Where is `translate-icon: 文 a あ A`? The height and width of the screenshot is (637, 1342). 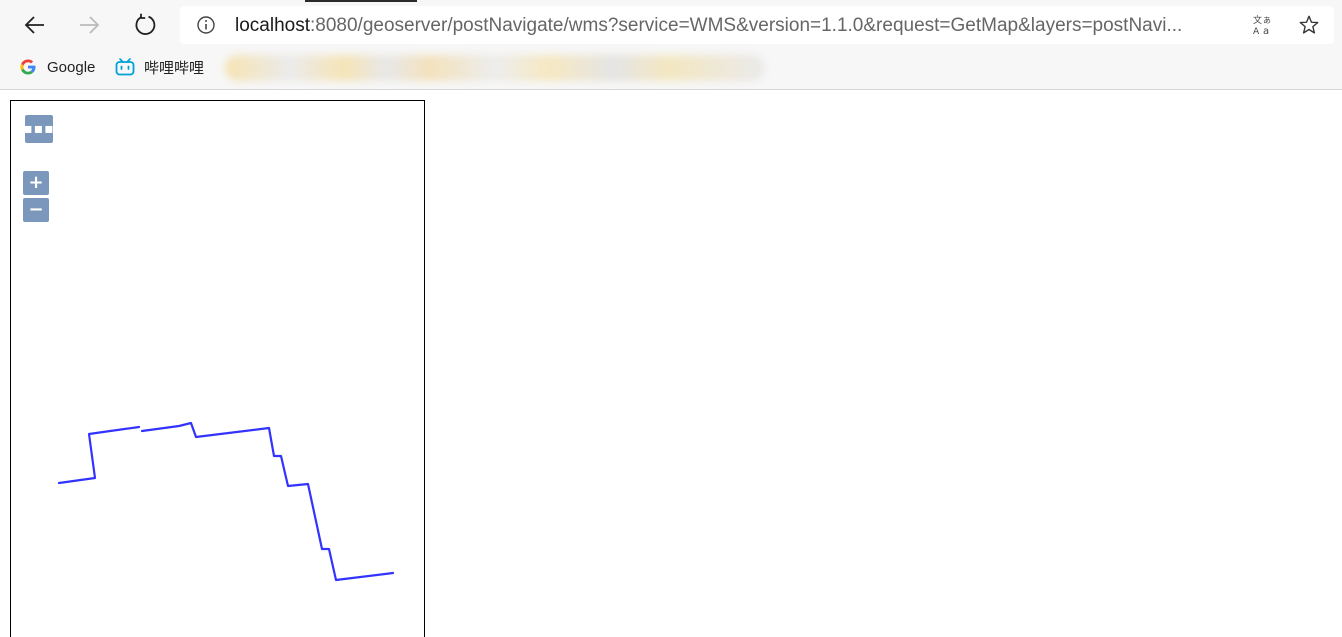
translate-icon: 文 a あ A is located at coordinates (1263, 25).